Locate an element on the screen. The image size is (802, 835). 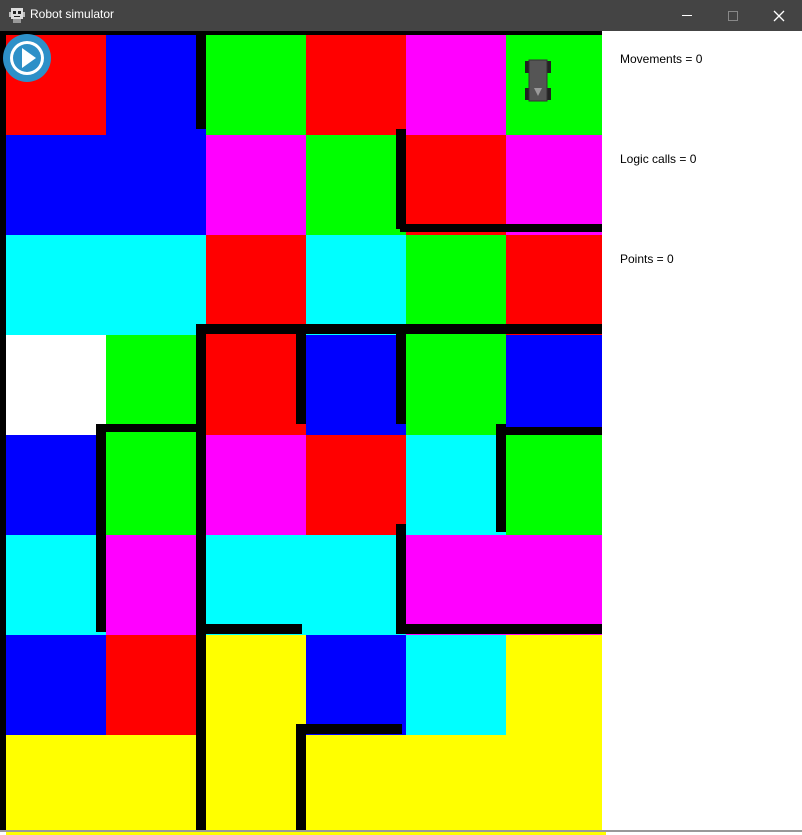
close-button is located at coordinates (779, 15).